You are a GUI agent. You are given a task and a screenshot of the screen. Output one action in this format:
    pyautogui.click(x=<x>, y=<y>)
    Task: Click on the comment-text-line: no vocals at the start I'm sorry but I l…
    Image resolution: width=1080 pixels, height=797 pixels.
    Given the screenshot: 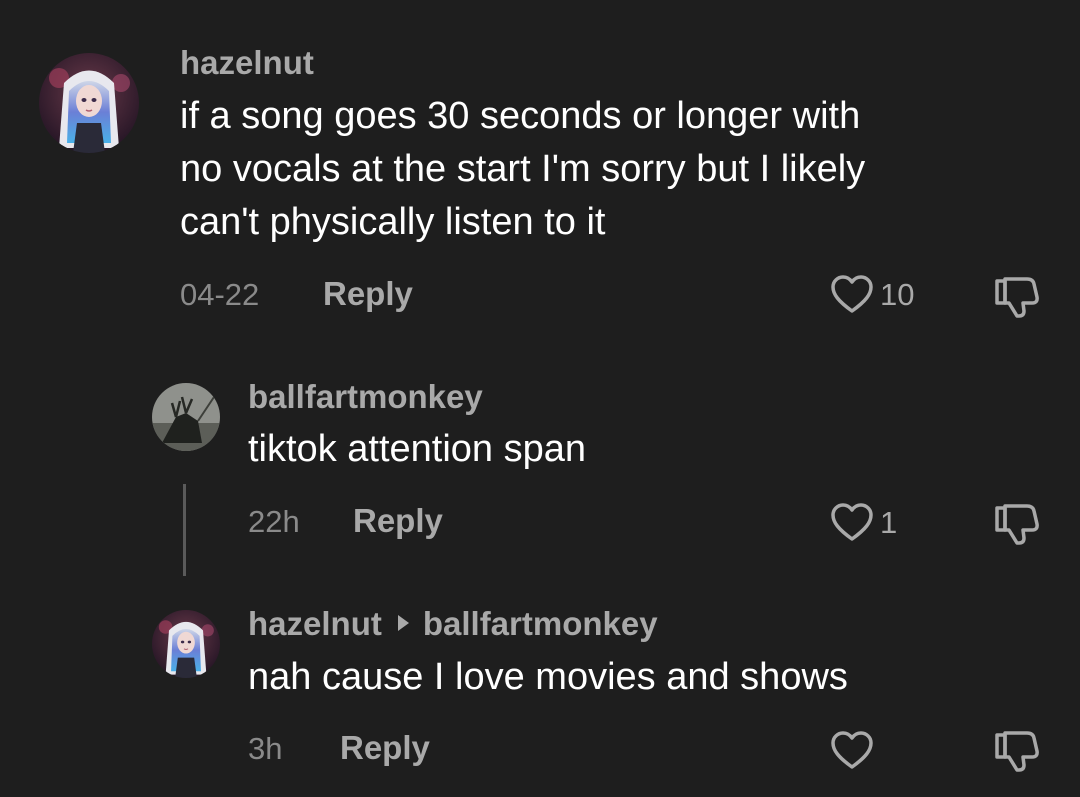 What is the action you would take?
    pyautogui.click(x=523, y=169)
    